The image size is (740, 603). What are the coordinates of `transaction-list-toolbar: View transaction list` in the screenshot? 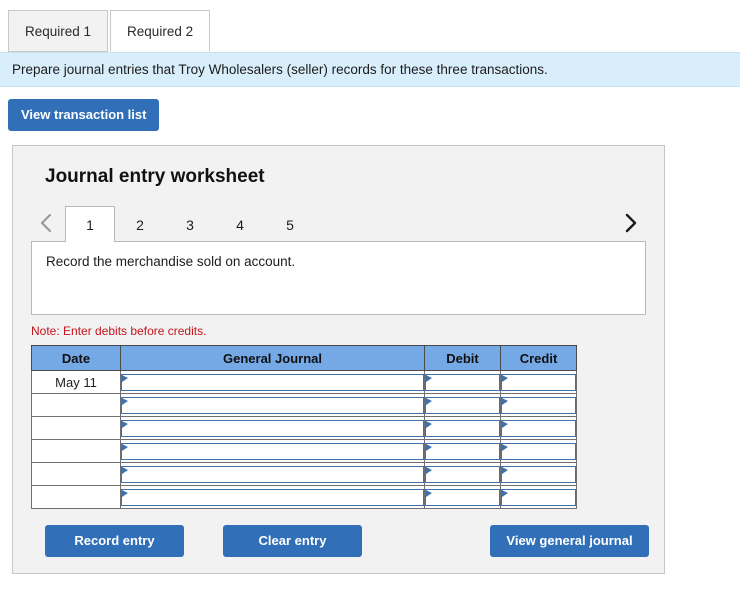 It's located at (370, 109).